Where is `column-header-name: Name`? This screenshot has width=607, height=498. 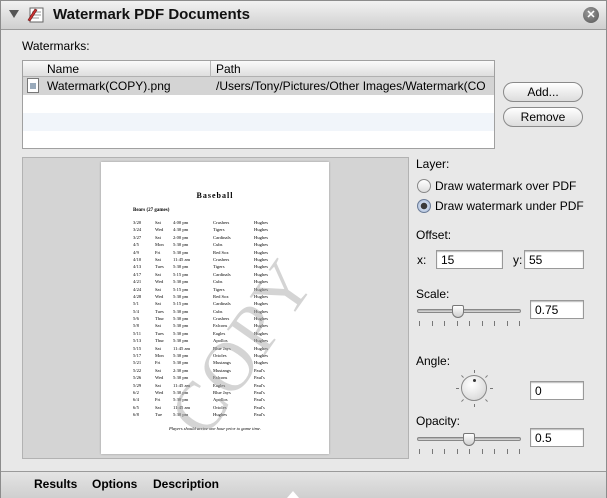 column-header-name: Name is located at coordinates (63, 69).